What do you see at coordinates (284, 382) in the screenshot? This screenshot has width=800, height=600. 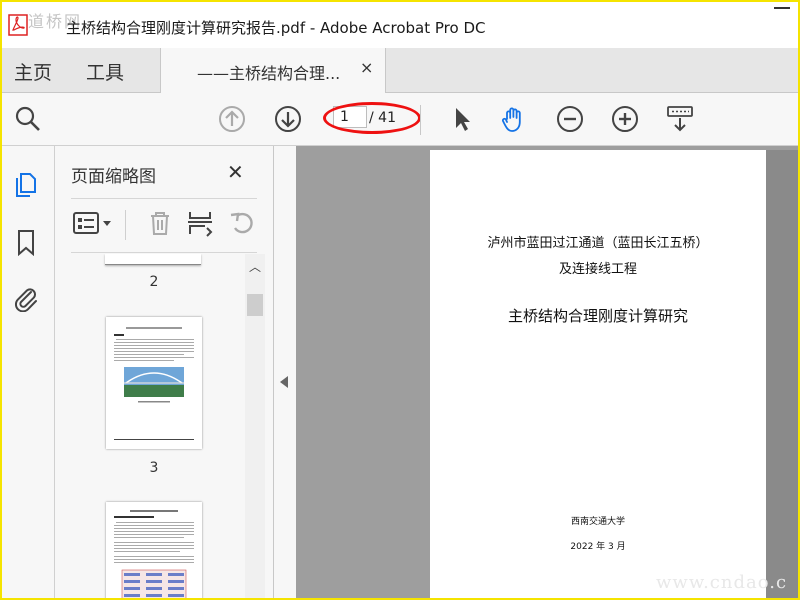 I see `collapse-arrow-icon` at bounding box center [284, 382].